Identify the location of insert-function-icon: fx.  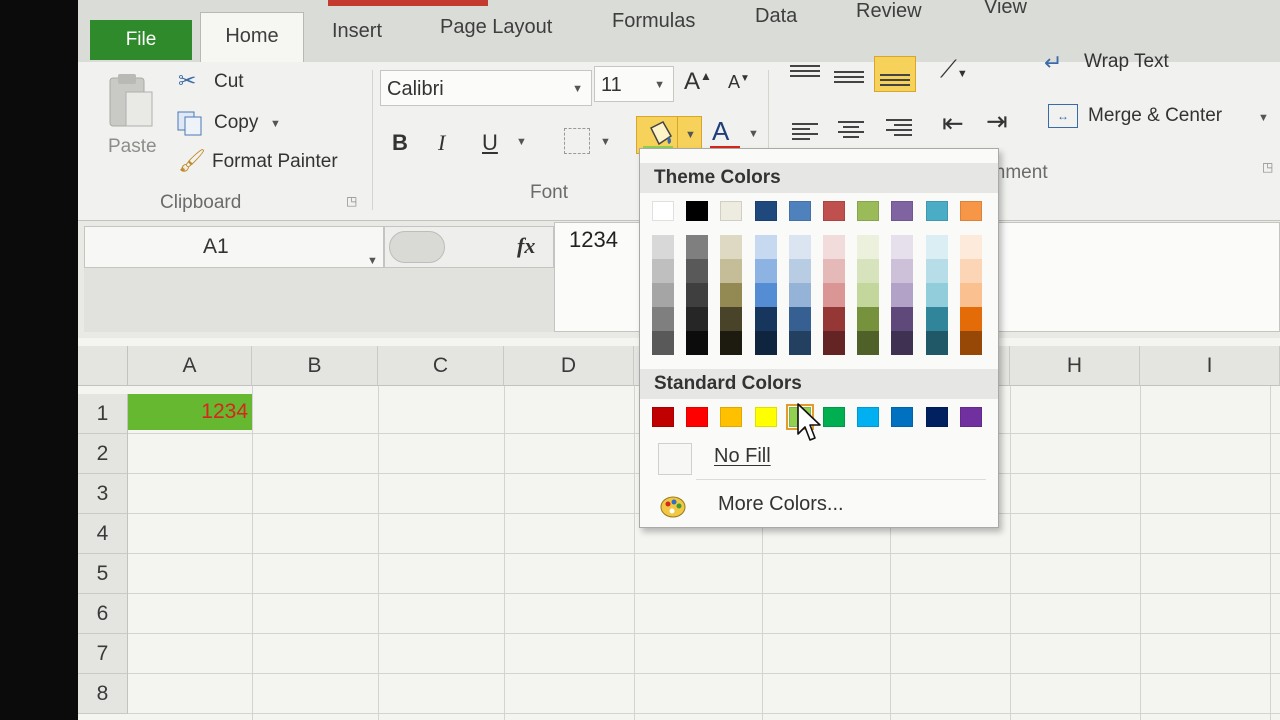
(526, 246).